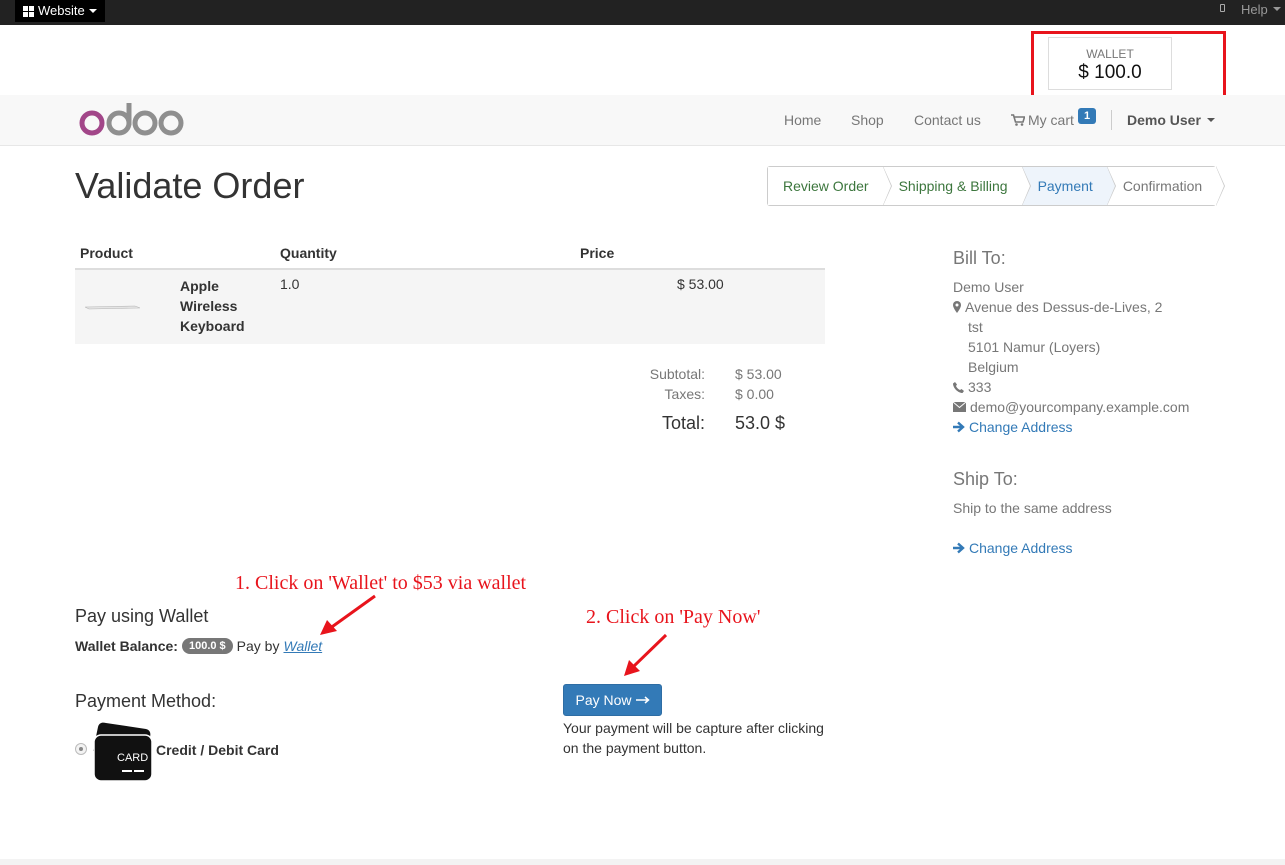 This screenshot has width=1285, height=865. I want to click on card-text: CARD, so click(132, 758).